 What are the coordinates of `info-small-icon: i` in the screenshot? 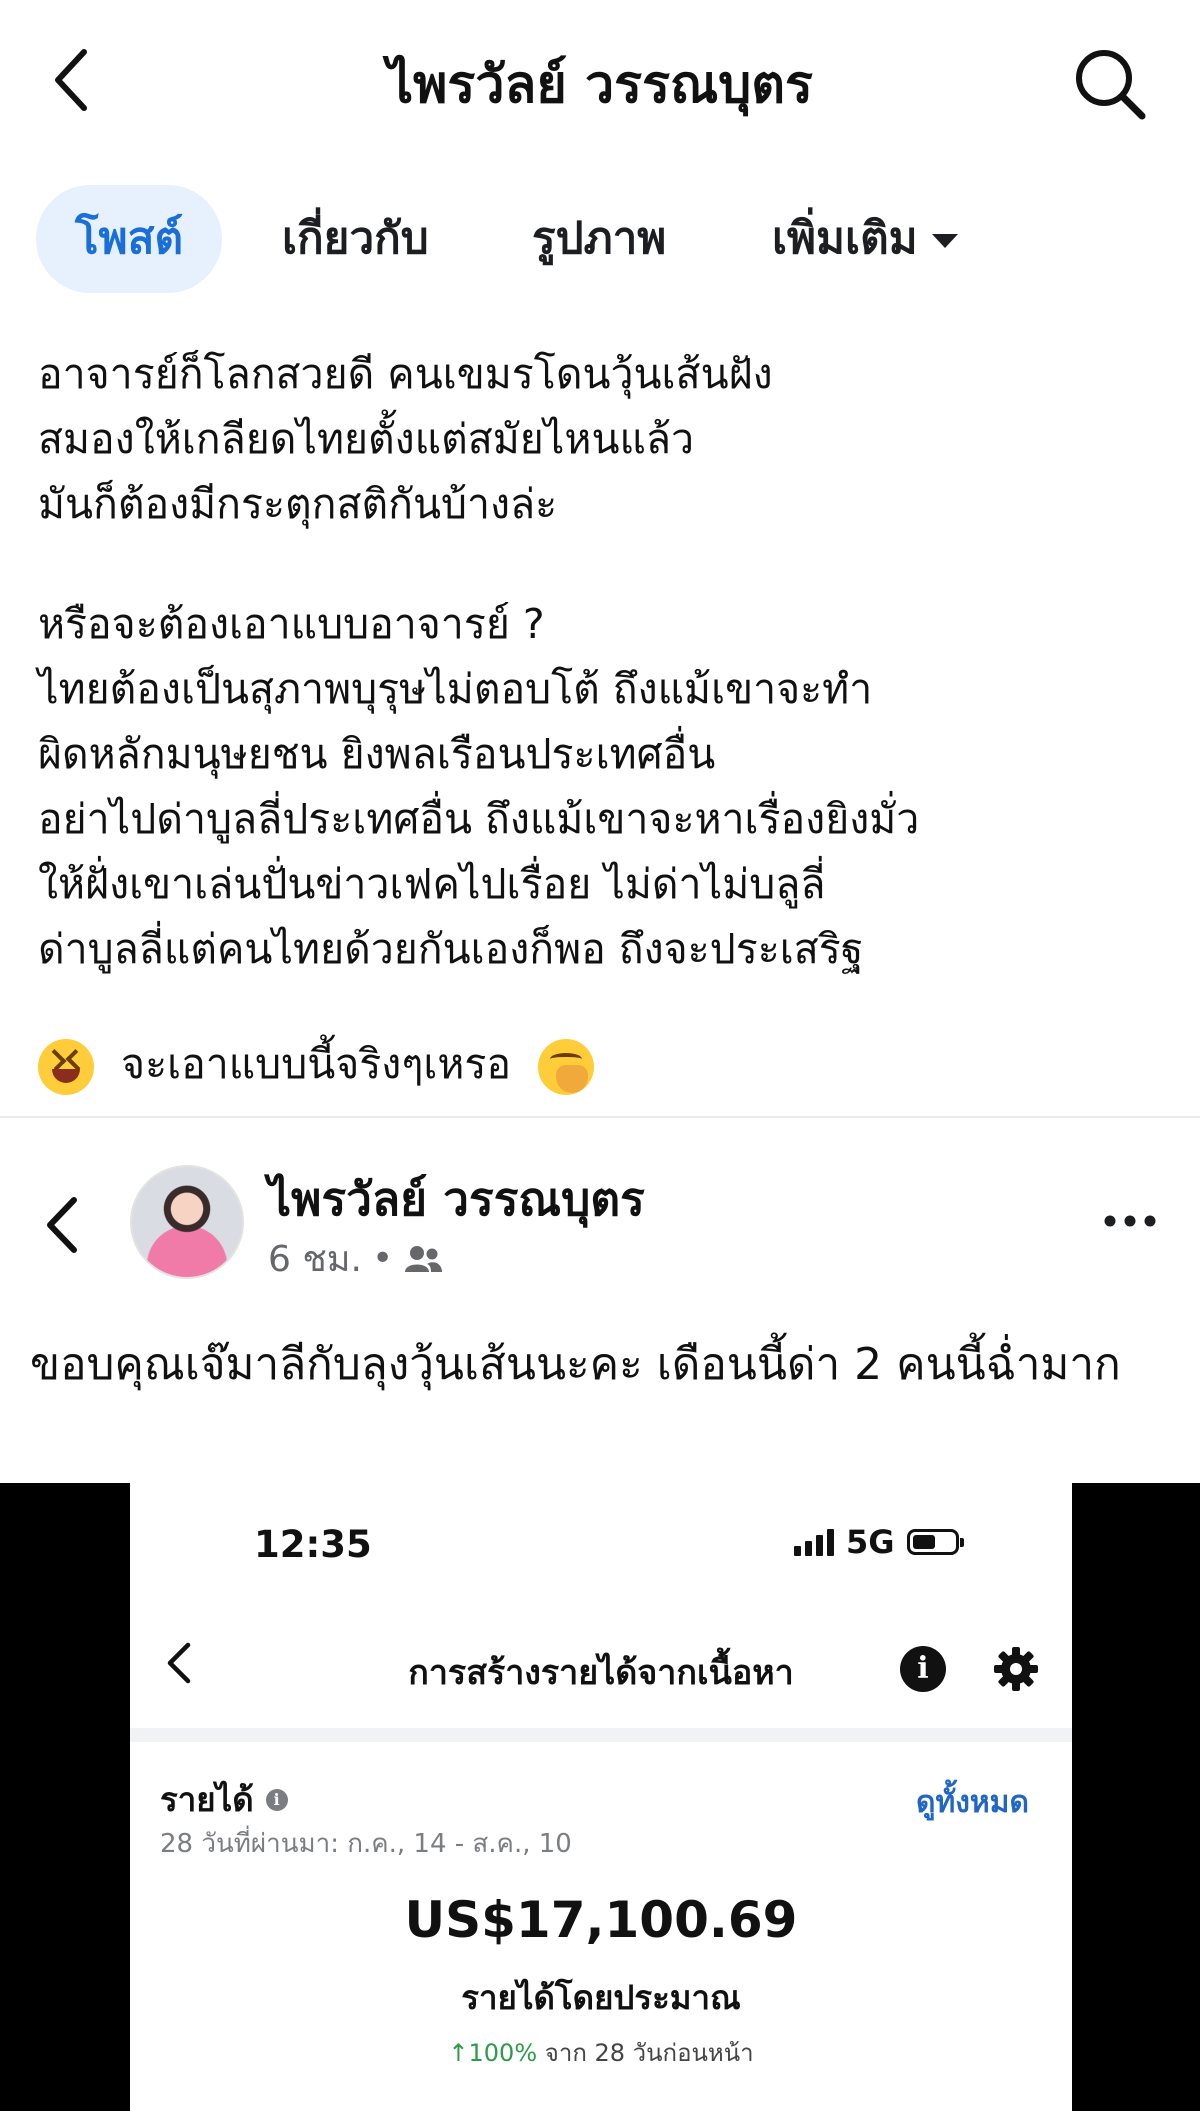 It's located at (276, 1799).